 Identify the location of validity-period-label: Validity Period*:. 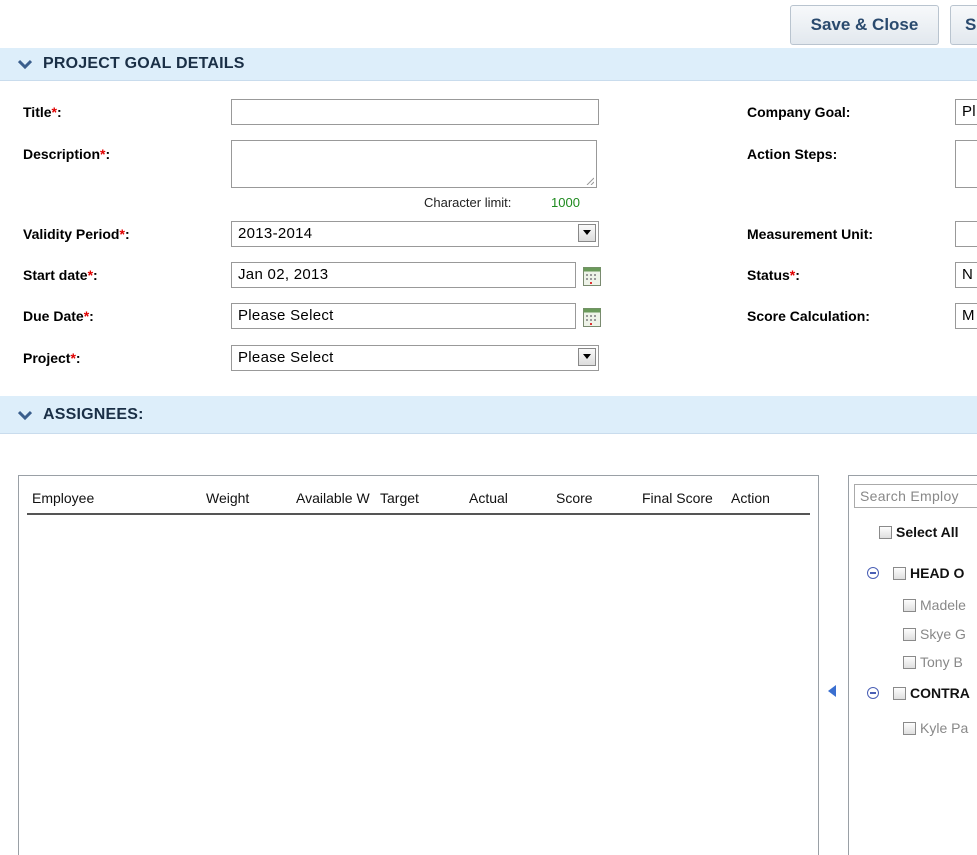
(76, 234).